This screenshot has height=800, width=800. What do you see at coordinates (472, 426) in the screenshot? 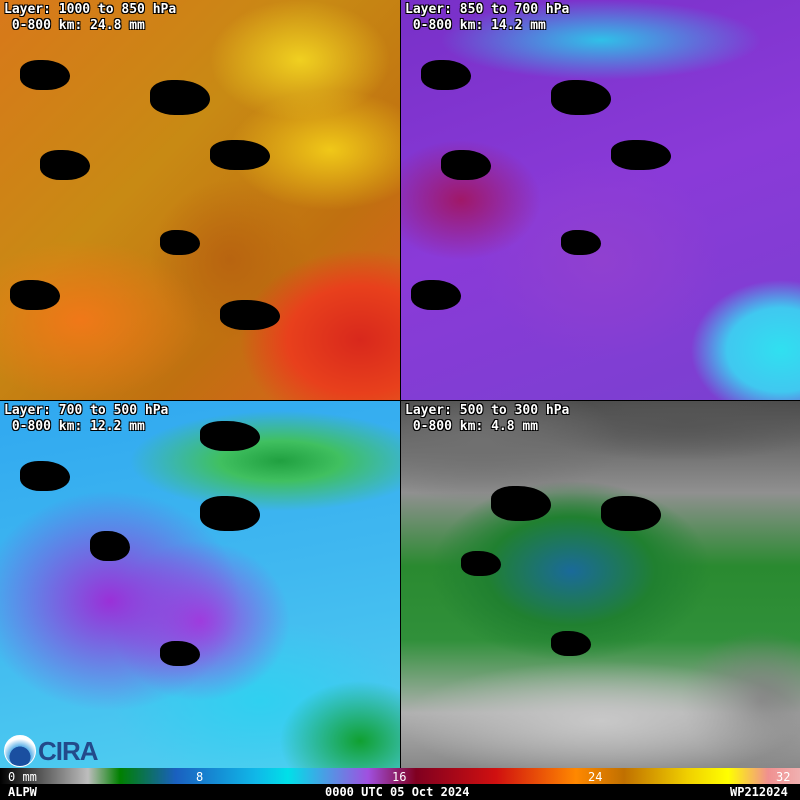
I see `panel-value-label: 0-800 km: 4.8 mm` at bounding box center [472, 426].